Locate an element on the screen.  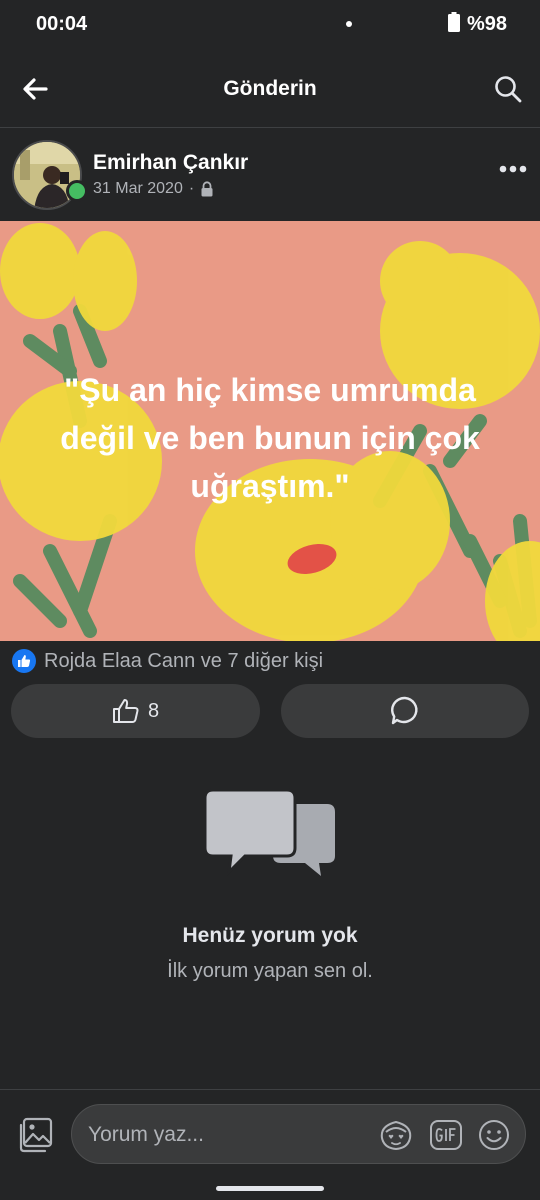
top-app-bar: Gönderin is located at coordinates (270, 89).